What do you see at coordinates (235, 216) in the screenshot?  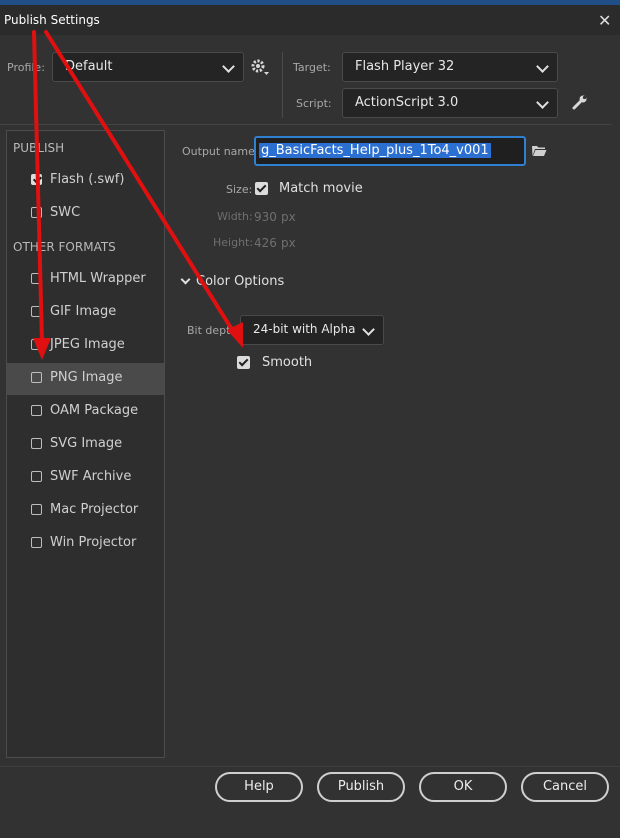 I see `width-label: Width:` at bounding box center [235, 216].